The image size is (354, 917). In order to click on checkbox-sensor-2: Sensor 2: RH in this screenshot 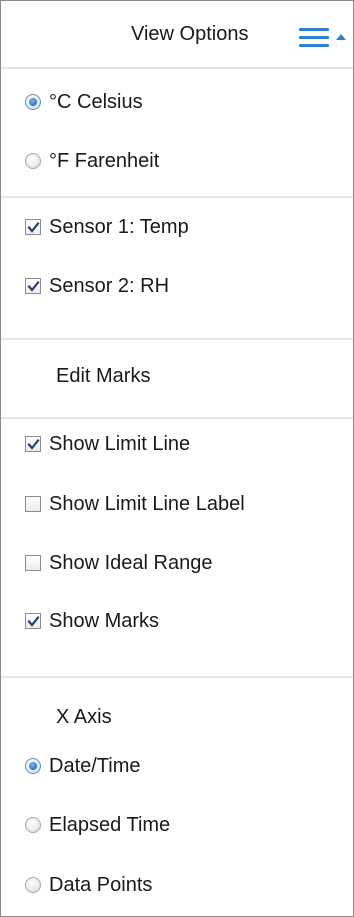, I will do `click(97, 286)`.